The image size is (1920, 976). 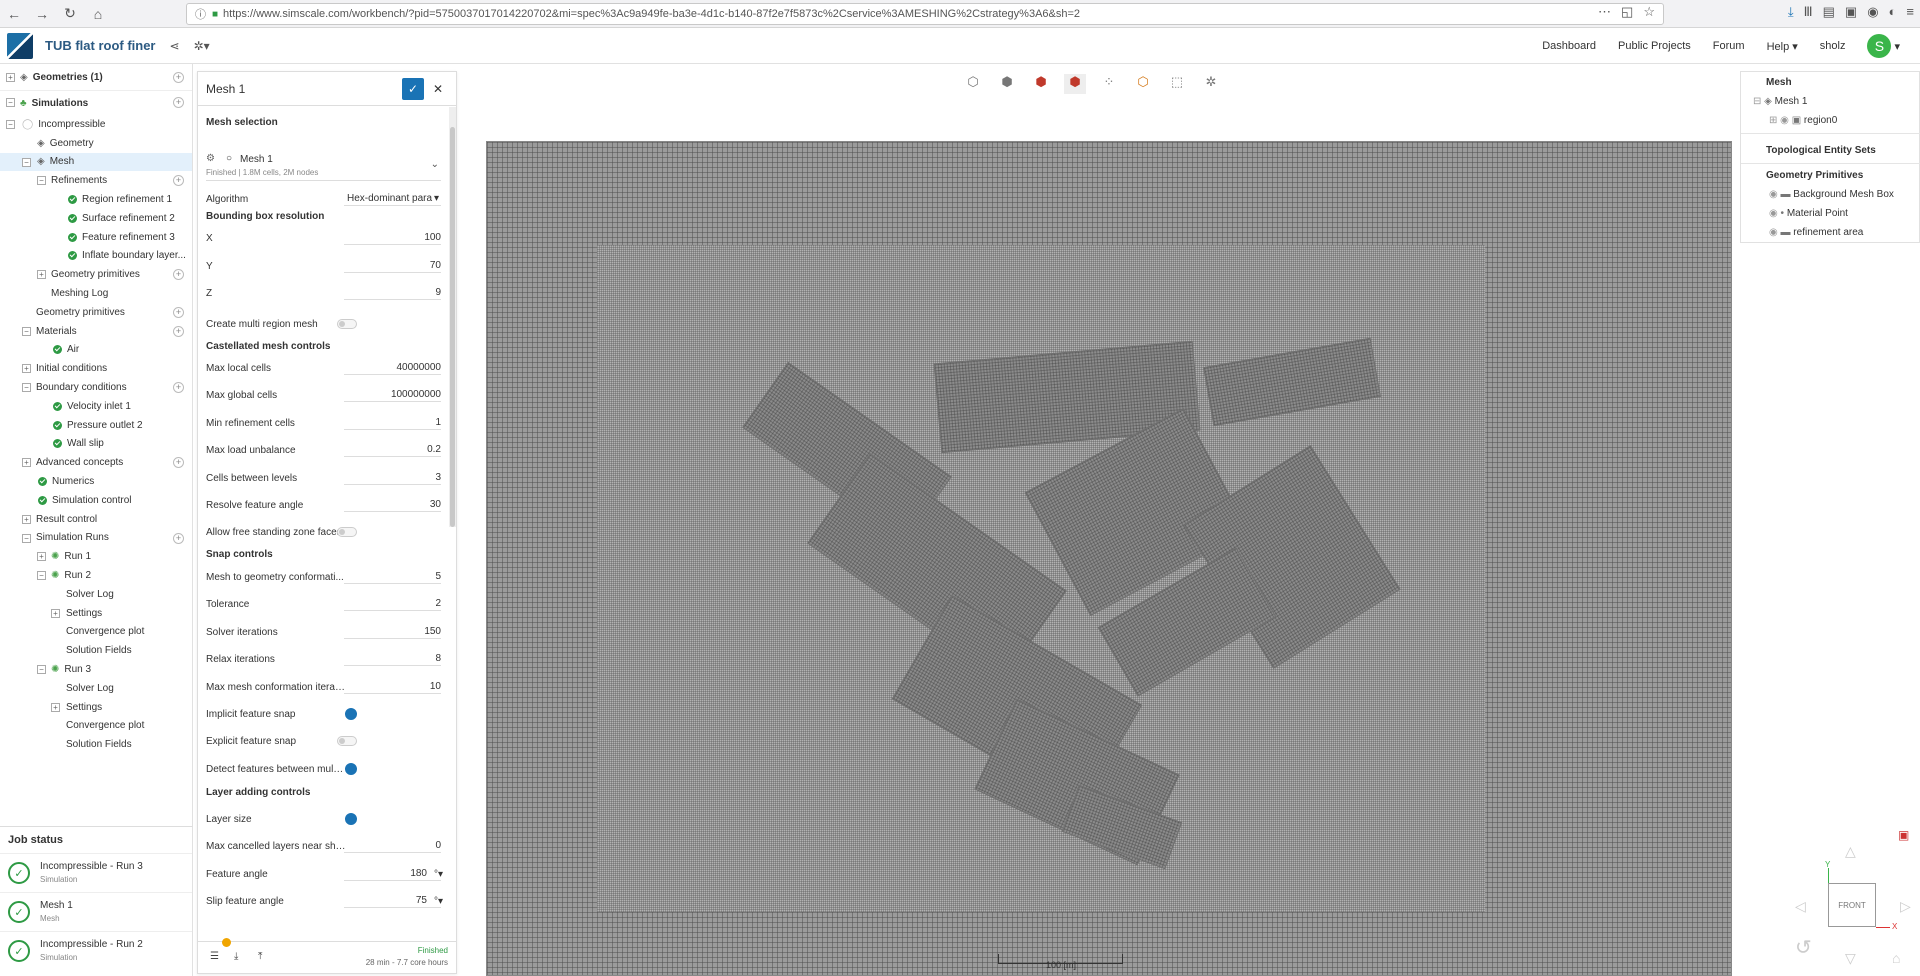 What do you see at coordinates (347, 324) in the screenshot?
I see `multi-region-toggle` at bounding box center [347, 324].